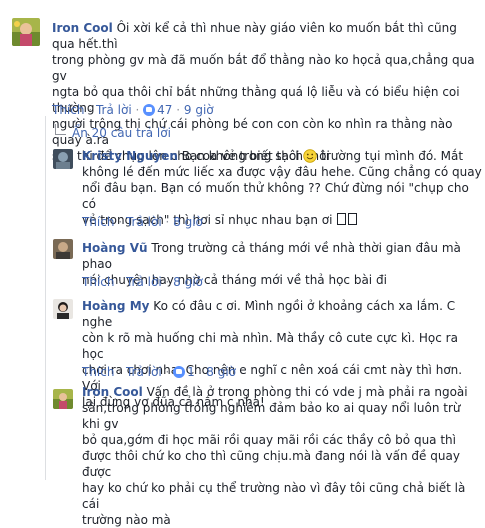  I want to click on reply-thread-line, so click(45, 298).